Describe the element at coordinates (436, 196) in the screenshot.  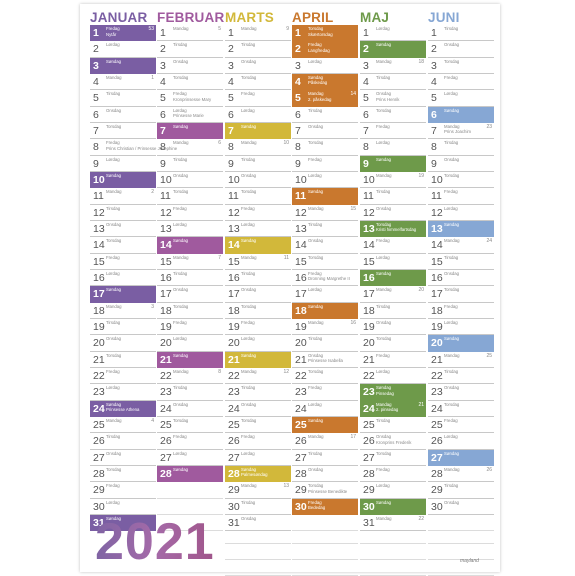
I see `day-number: 11` at that location.